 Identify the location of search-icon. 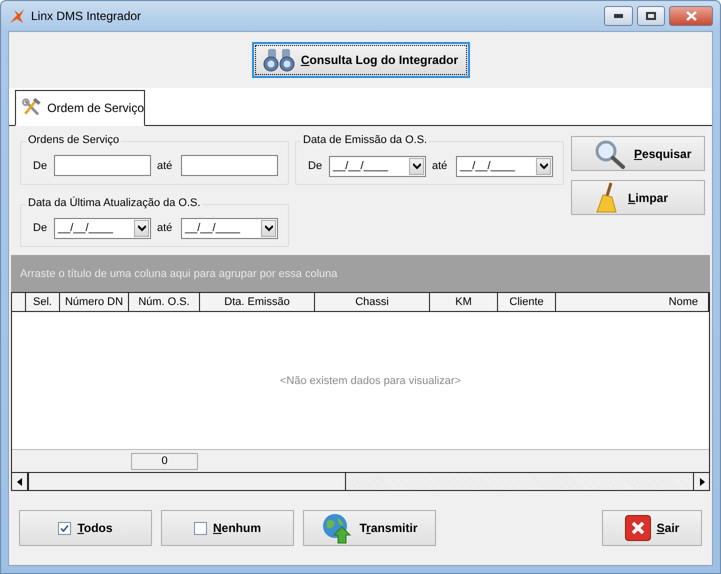
(610, 153).